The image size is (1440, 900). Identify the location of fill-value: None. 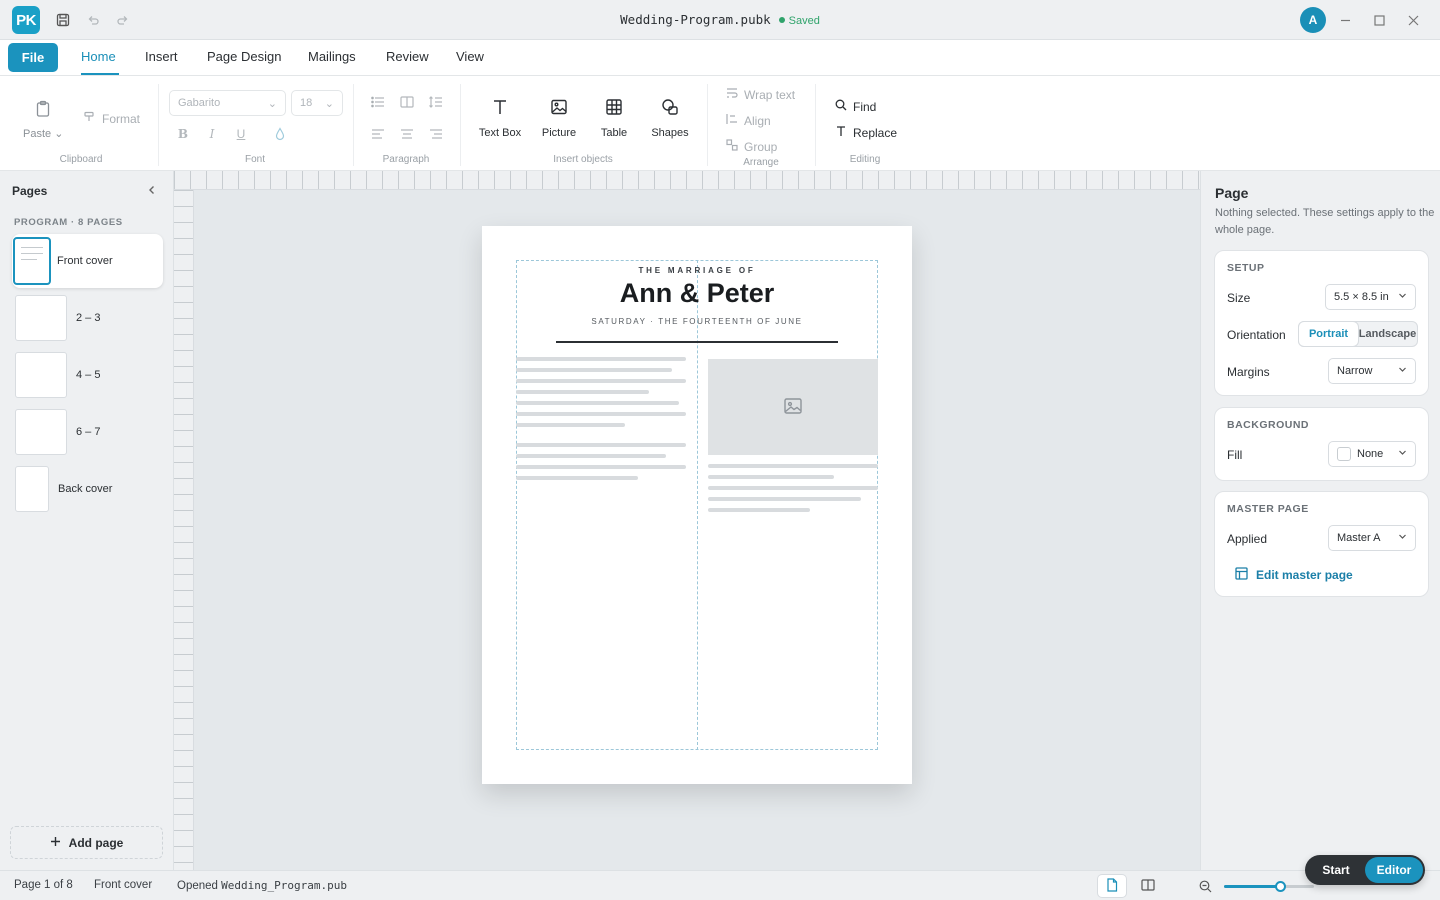
(1370, 454).